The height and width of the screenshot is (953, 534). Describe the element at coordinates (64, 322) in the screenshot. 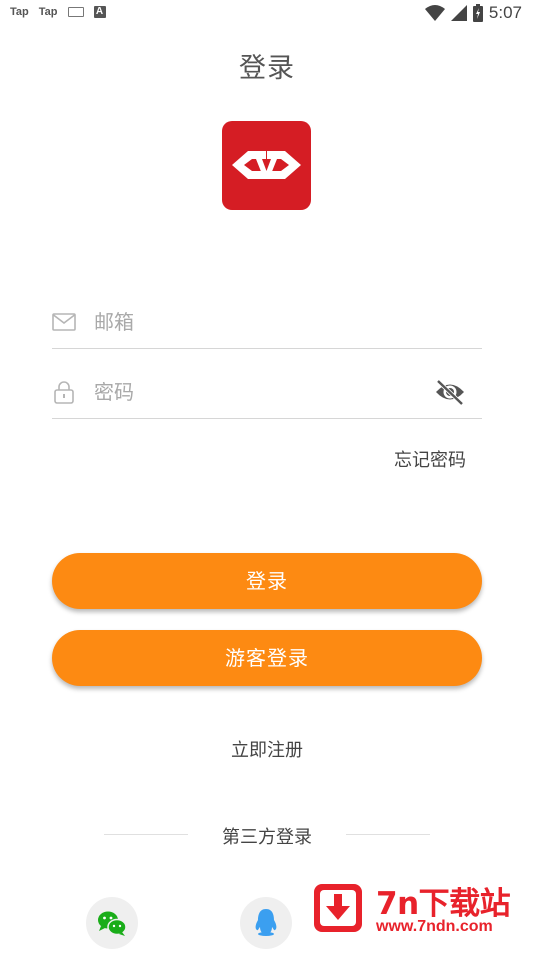

I see `mail-icon` at that location.